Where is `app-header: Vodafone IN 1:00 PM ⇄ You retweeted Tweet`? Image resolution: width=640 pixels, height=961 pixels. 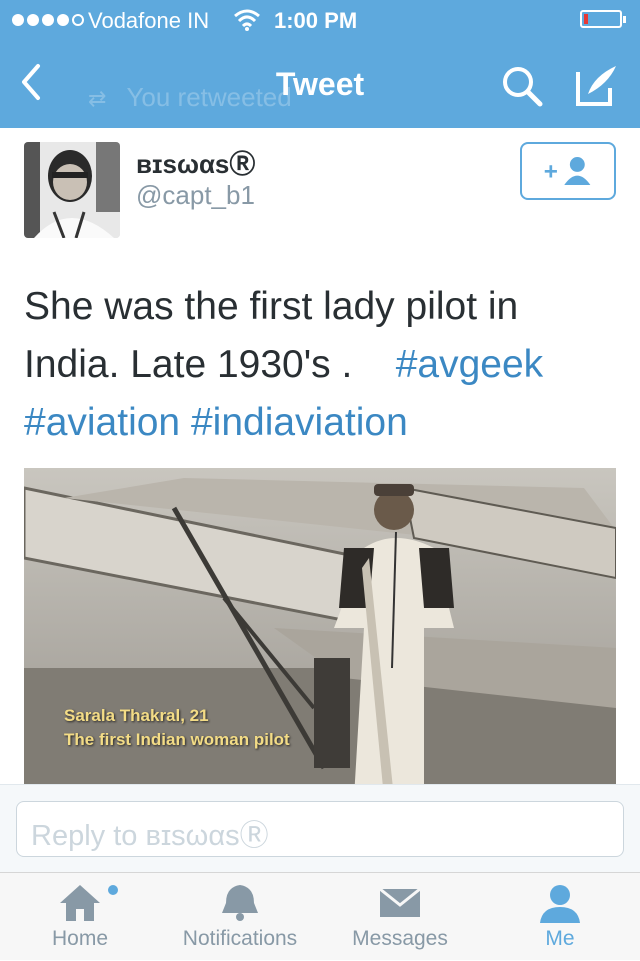 app-header: Vodafone IN 1:00 PM ⇄ You retweeted Tweet is located at coordinates (320, 64).